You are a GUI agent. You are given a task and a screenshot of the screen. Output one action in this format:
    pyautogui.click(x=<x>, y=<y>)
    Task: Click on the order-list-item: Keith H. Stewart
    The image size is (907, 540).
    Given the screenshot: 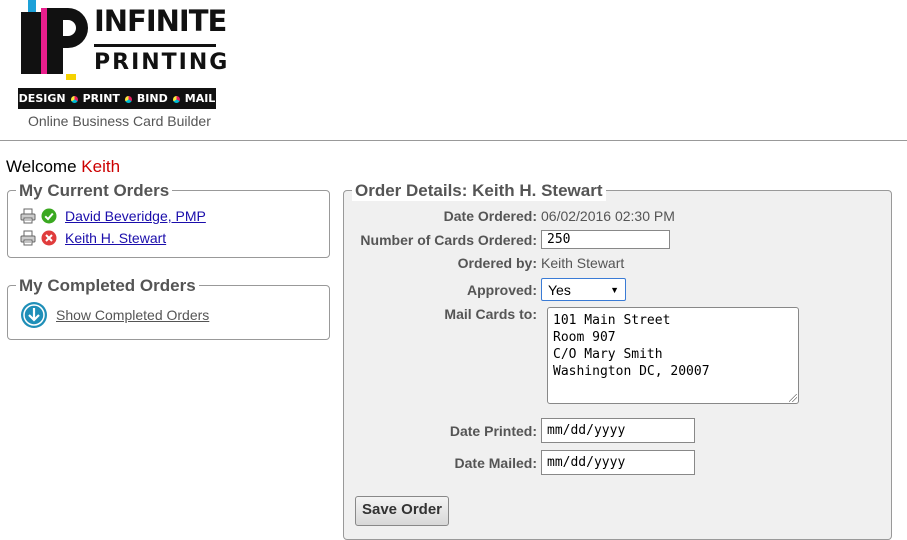 What is the action you would take?
    pyautogui.click(x=93, y=238)
    